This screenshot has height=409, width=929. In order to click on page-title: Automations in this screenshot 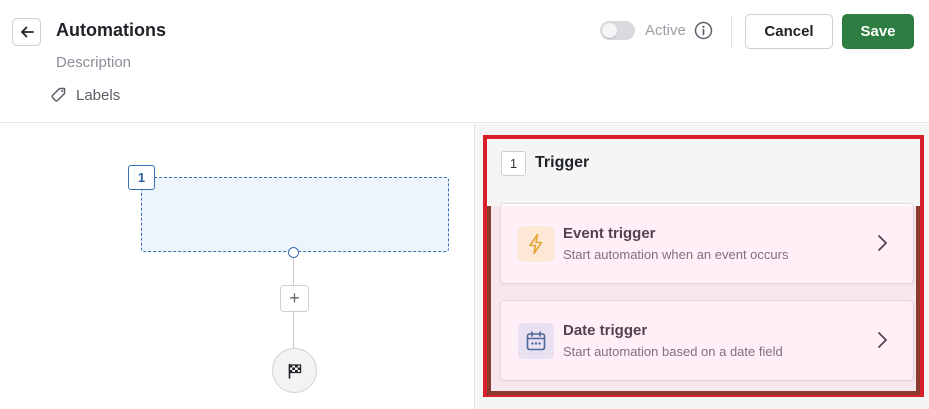, I will do `click(111, 30)`.